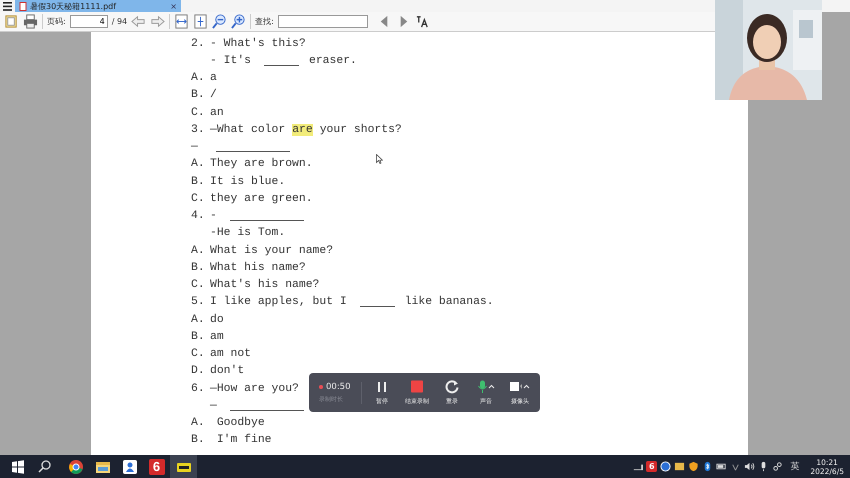 The height and width of the screenshot is (478, 850). I want to click on document-text: -He is Tom., so click(248, 233).